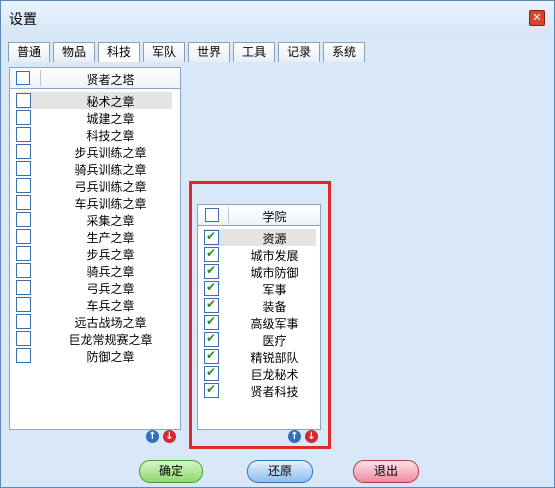 The height and width of the screenshot is (488, 555). What do you see at coordinates (280, 471) in the screenshot?
I see `reset-button: 还原` at bounding box center [280, 471].